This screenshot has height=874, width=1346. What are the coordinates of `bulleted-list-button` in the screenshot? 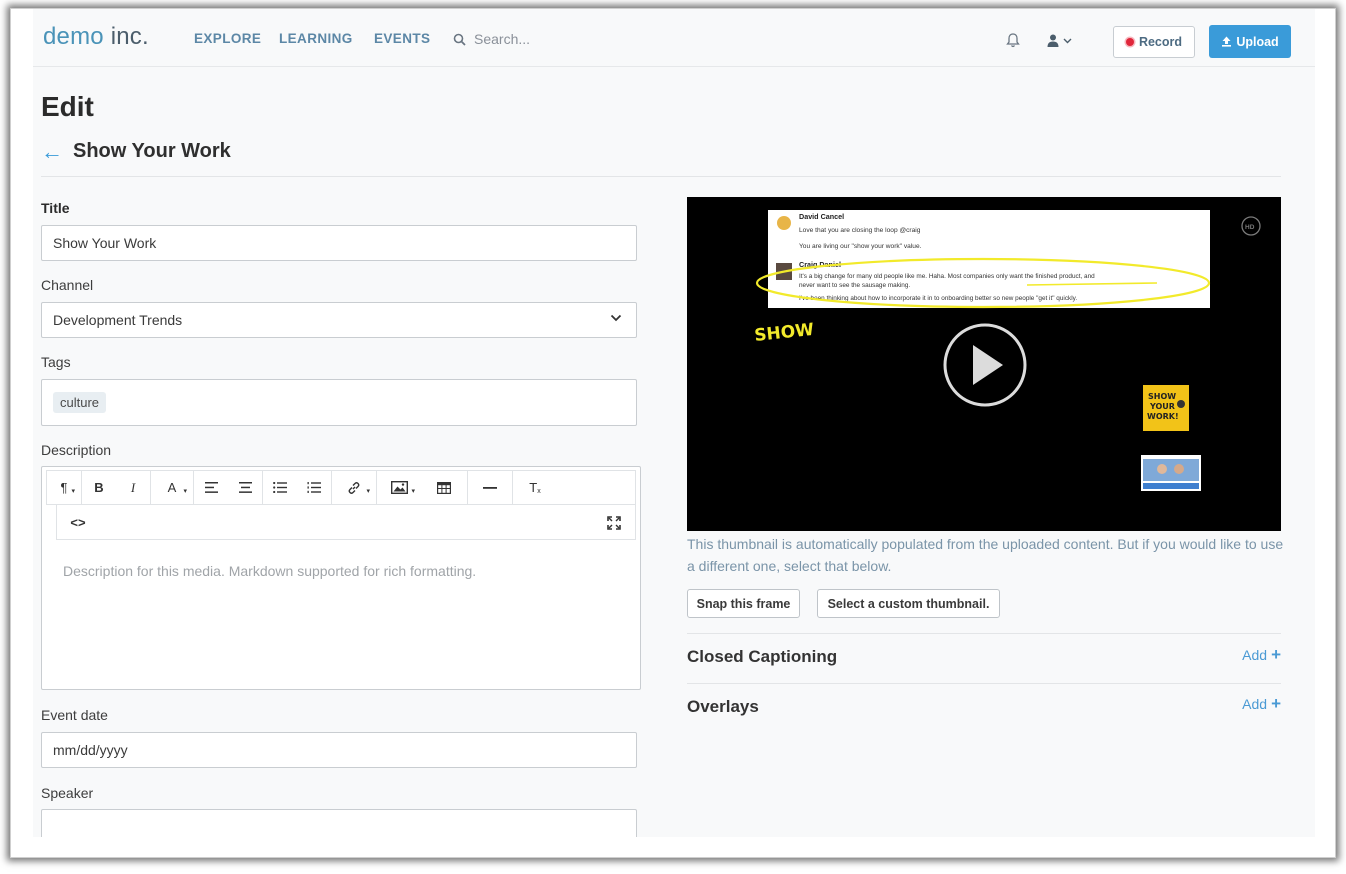 It's located at (280, 487).